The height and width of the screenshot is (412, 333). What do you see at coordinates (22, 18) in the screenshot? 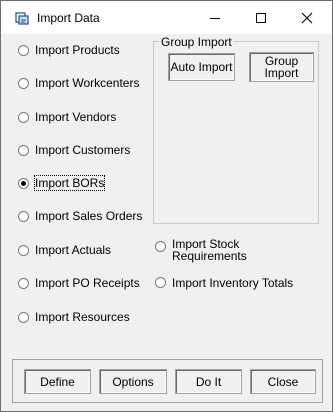
I see `app-icon` at bounding box center [22, 18].